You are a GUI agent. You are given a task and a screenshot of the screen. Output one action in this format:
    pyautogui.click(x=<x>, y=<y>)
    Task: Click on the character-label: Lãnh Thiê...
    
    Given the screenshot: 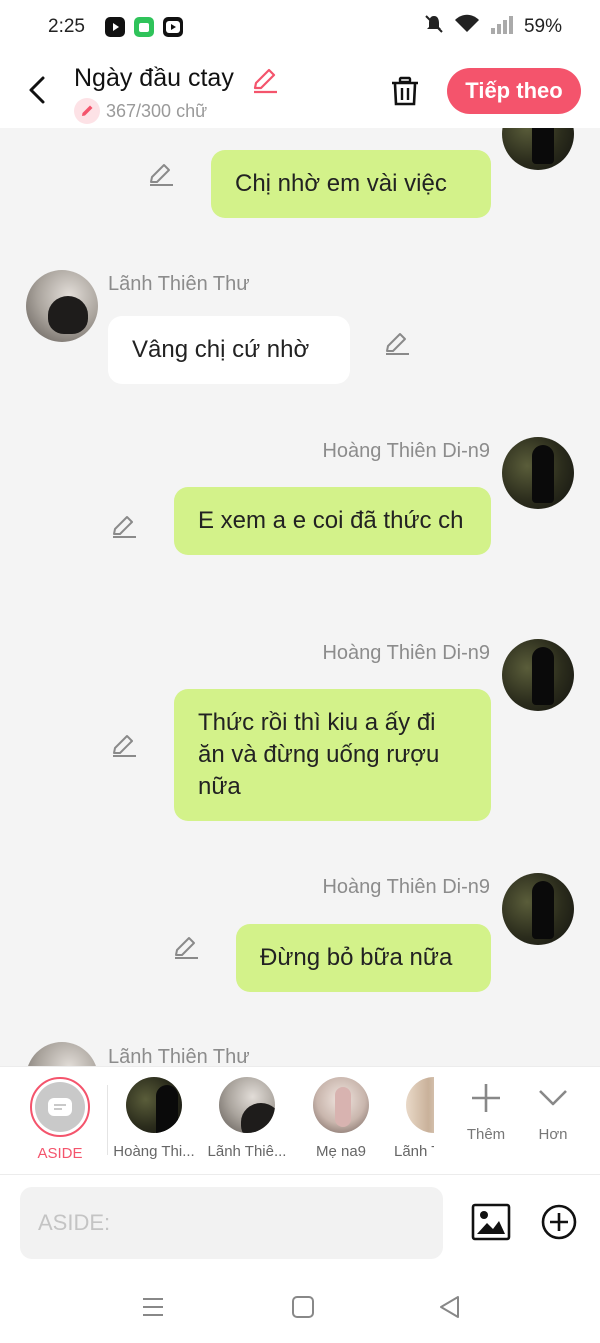 What is the action you would take?
    pyautogui.click(x=247, y=1151)
    